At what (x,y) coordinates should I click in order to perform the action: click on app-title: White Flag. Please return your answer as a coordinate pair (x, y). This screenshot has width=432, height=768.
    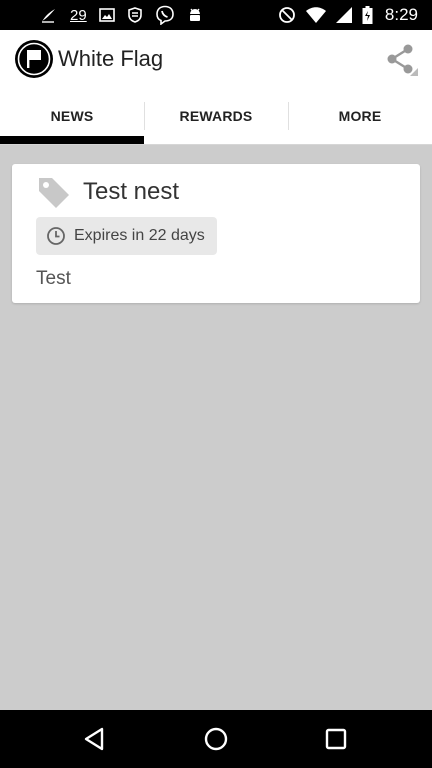
    Looking at the image, I should click on (111, 58).